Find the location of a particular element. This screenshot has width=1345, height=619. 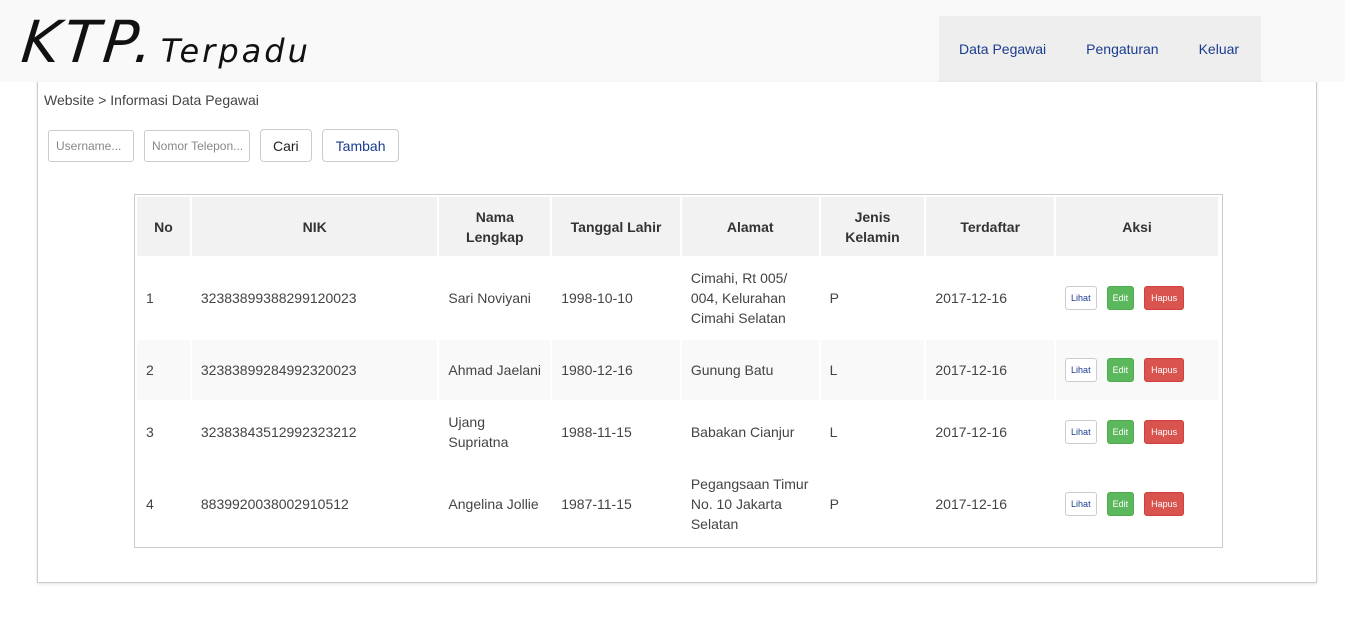

top-nav: Data Pegawai Pengaturan Keluar is located at coordinates (1100, 49).